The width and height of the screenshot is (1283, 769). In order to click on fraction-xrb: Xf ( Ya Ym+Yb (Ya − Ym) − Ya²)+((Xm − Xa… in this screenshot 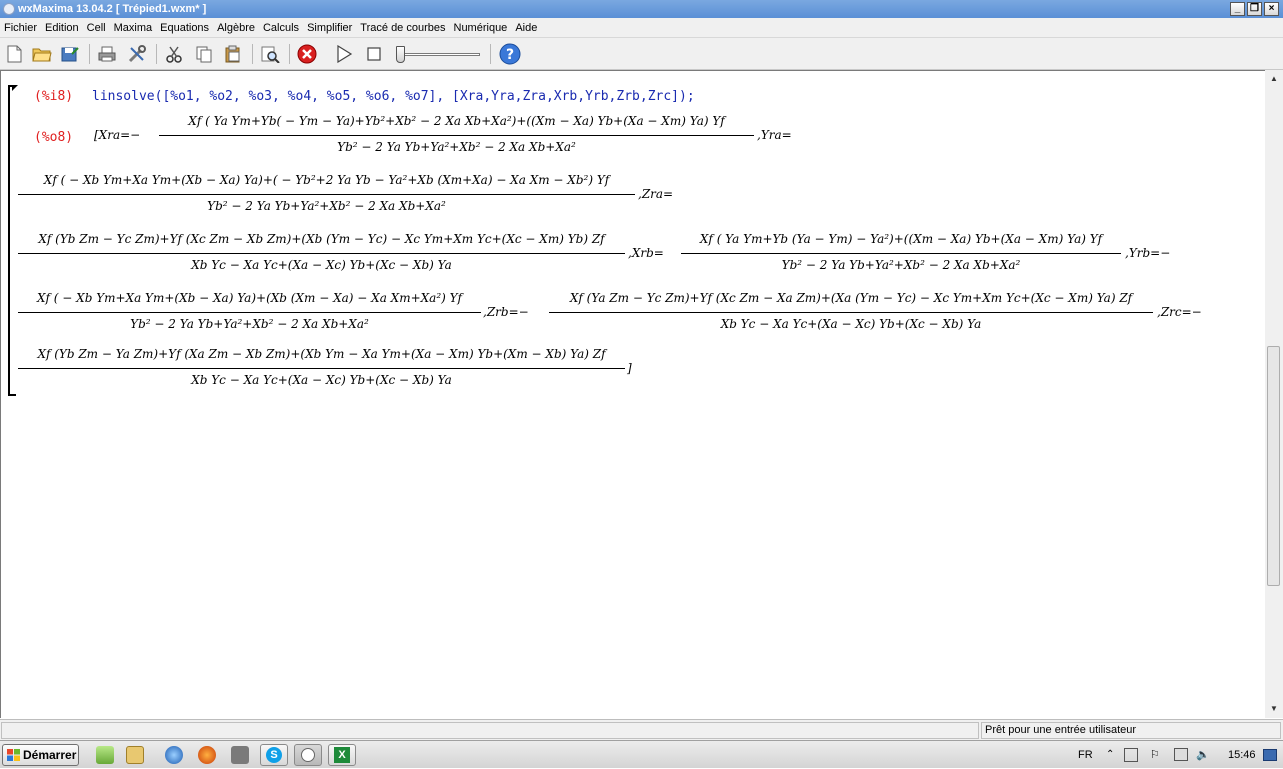, I will do `click(901, 254)`.